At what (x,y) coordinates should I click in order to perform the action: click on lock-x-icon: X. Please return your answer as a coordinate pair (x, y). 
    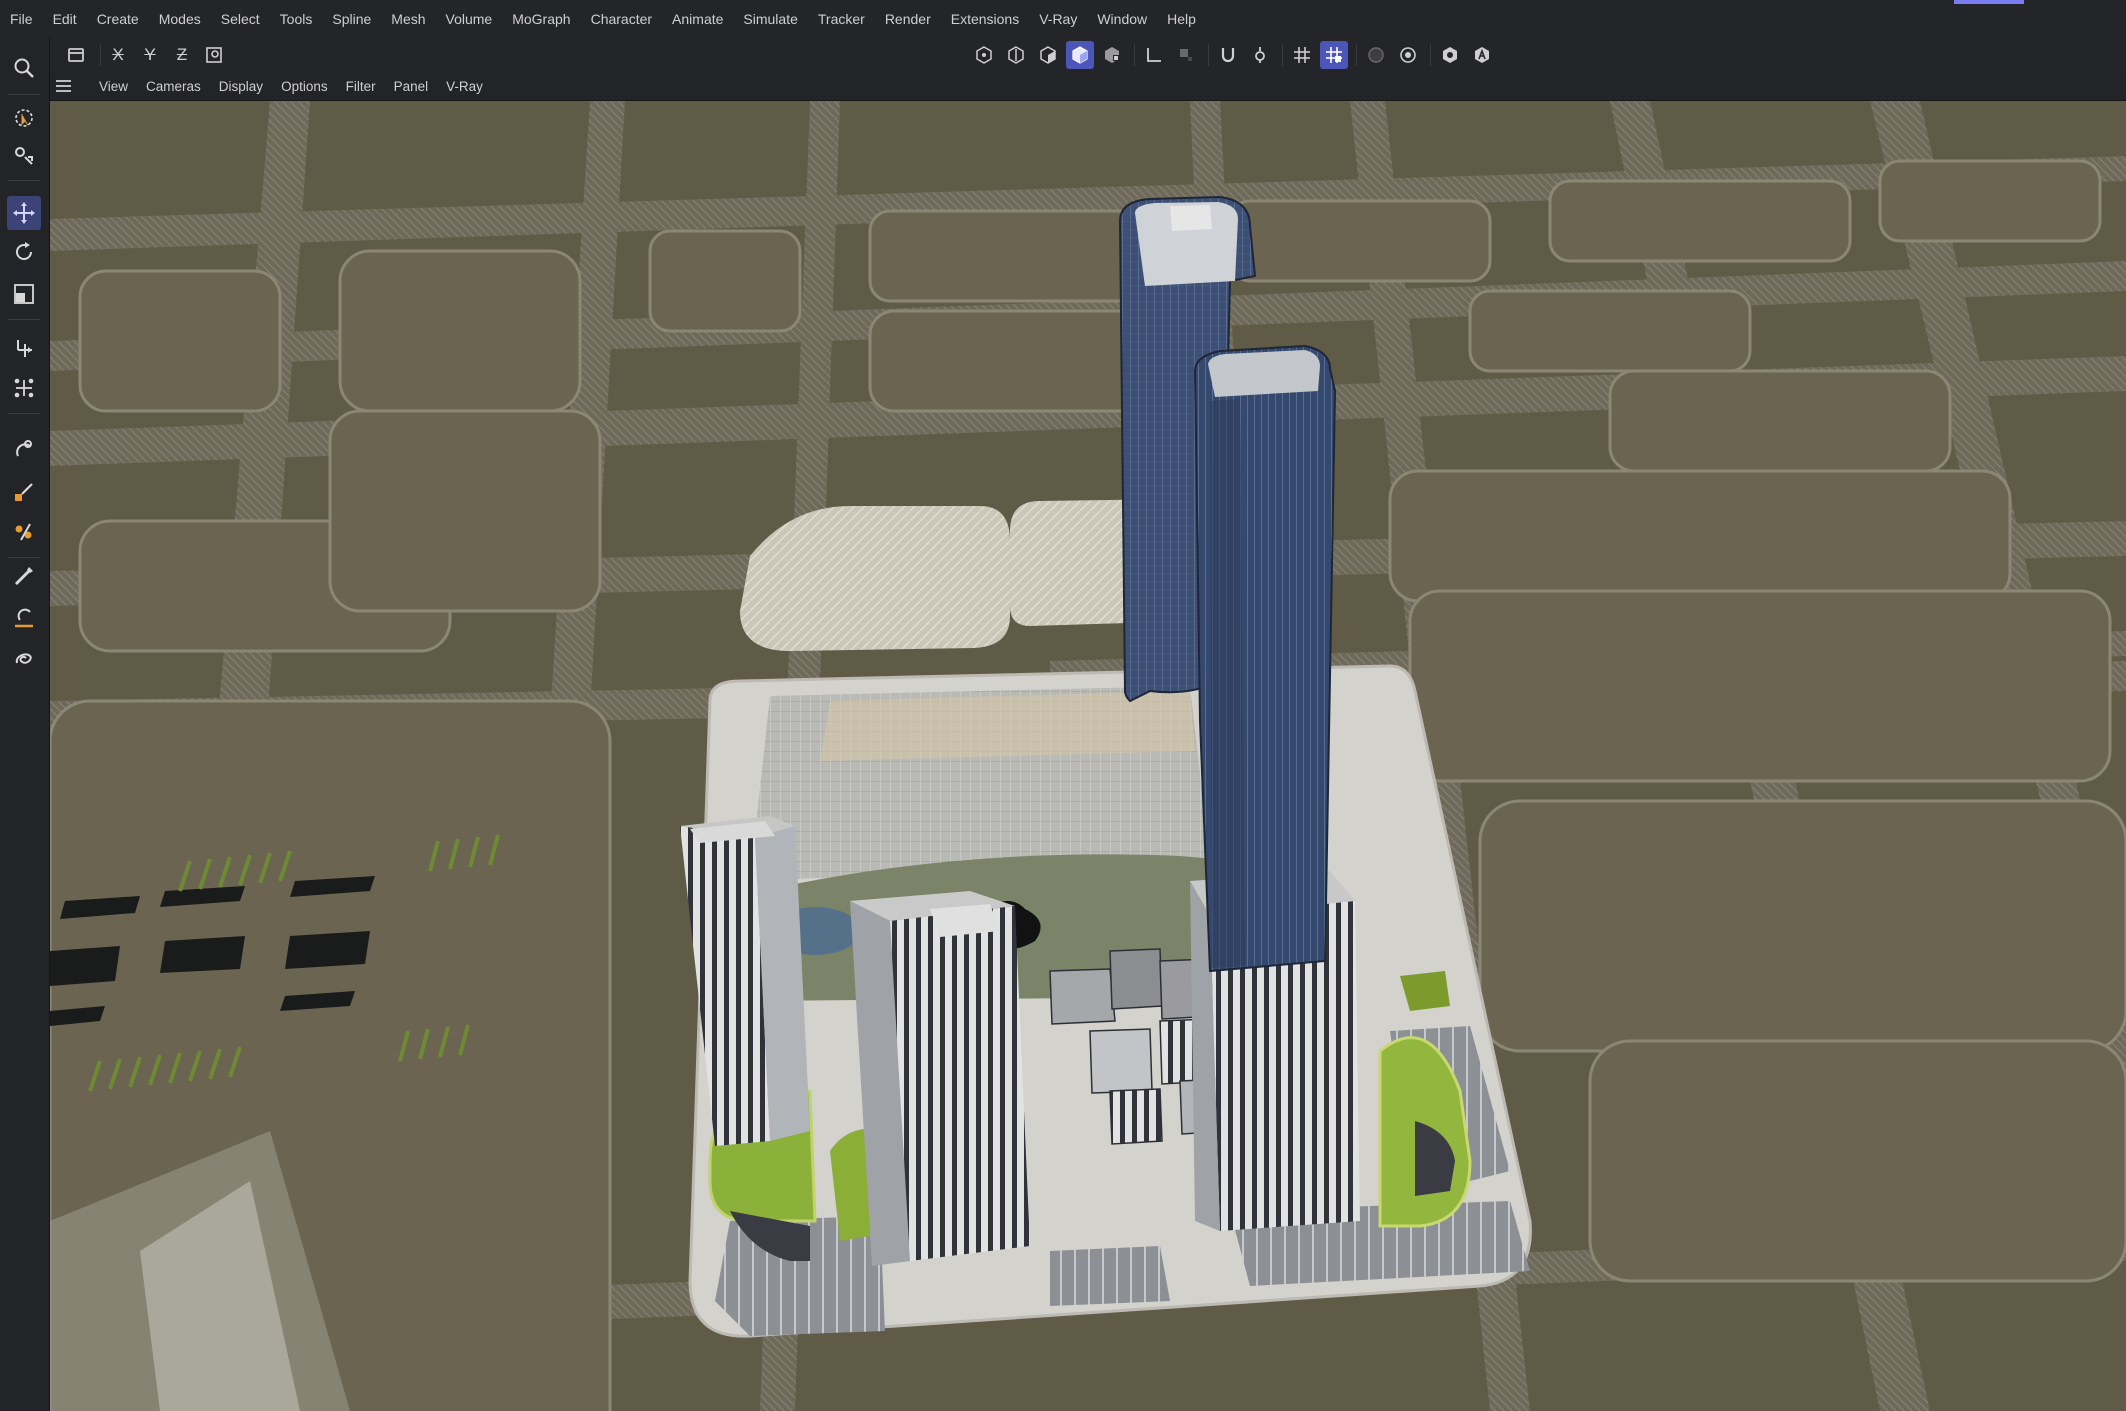
    Looking at the image, I should click on (118, 54).